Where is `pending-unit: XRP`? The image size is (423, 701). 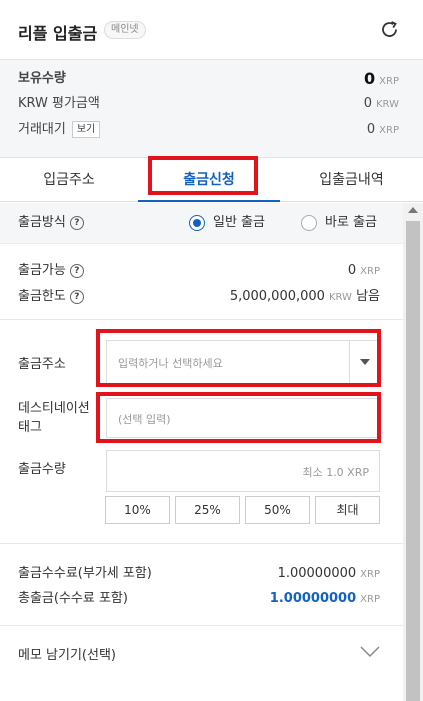
pending-unit: XRP is located at coordinates (389, 130).